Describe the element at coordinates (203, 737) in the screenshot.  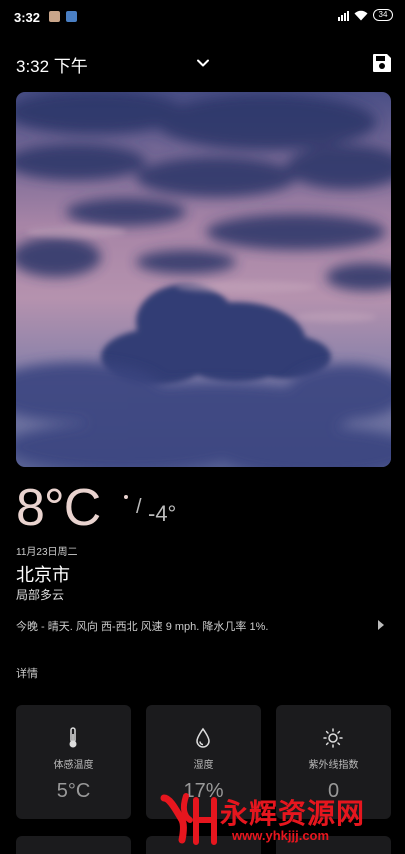
I see `droplet-icon` at that location.